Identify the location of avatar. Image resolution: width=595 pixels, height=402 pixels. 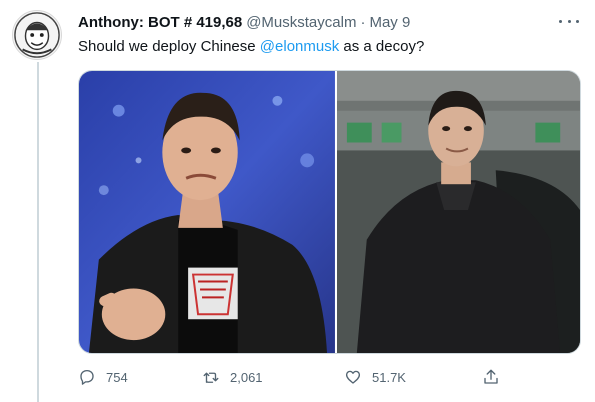
(37, 35).